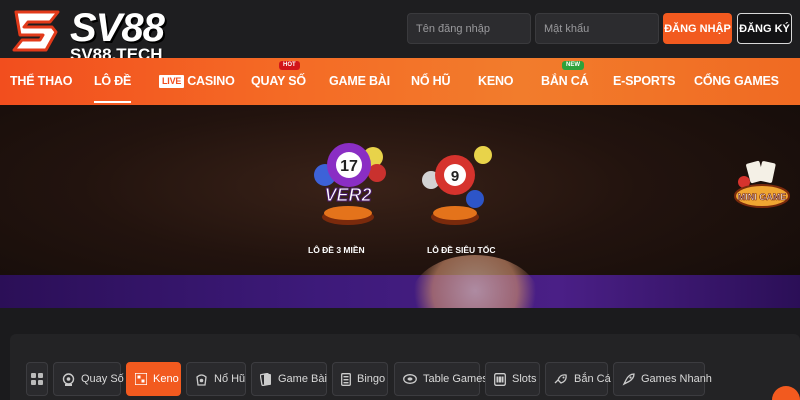  I want to click on nav-item-casino: LIVE CASINO, so click(197, 81).